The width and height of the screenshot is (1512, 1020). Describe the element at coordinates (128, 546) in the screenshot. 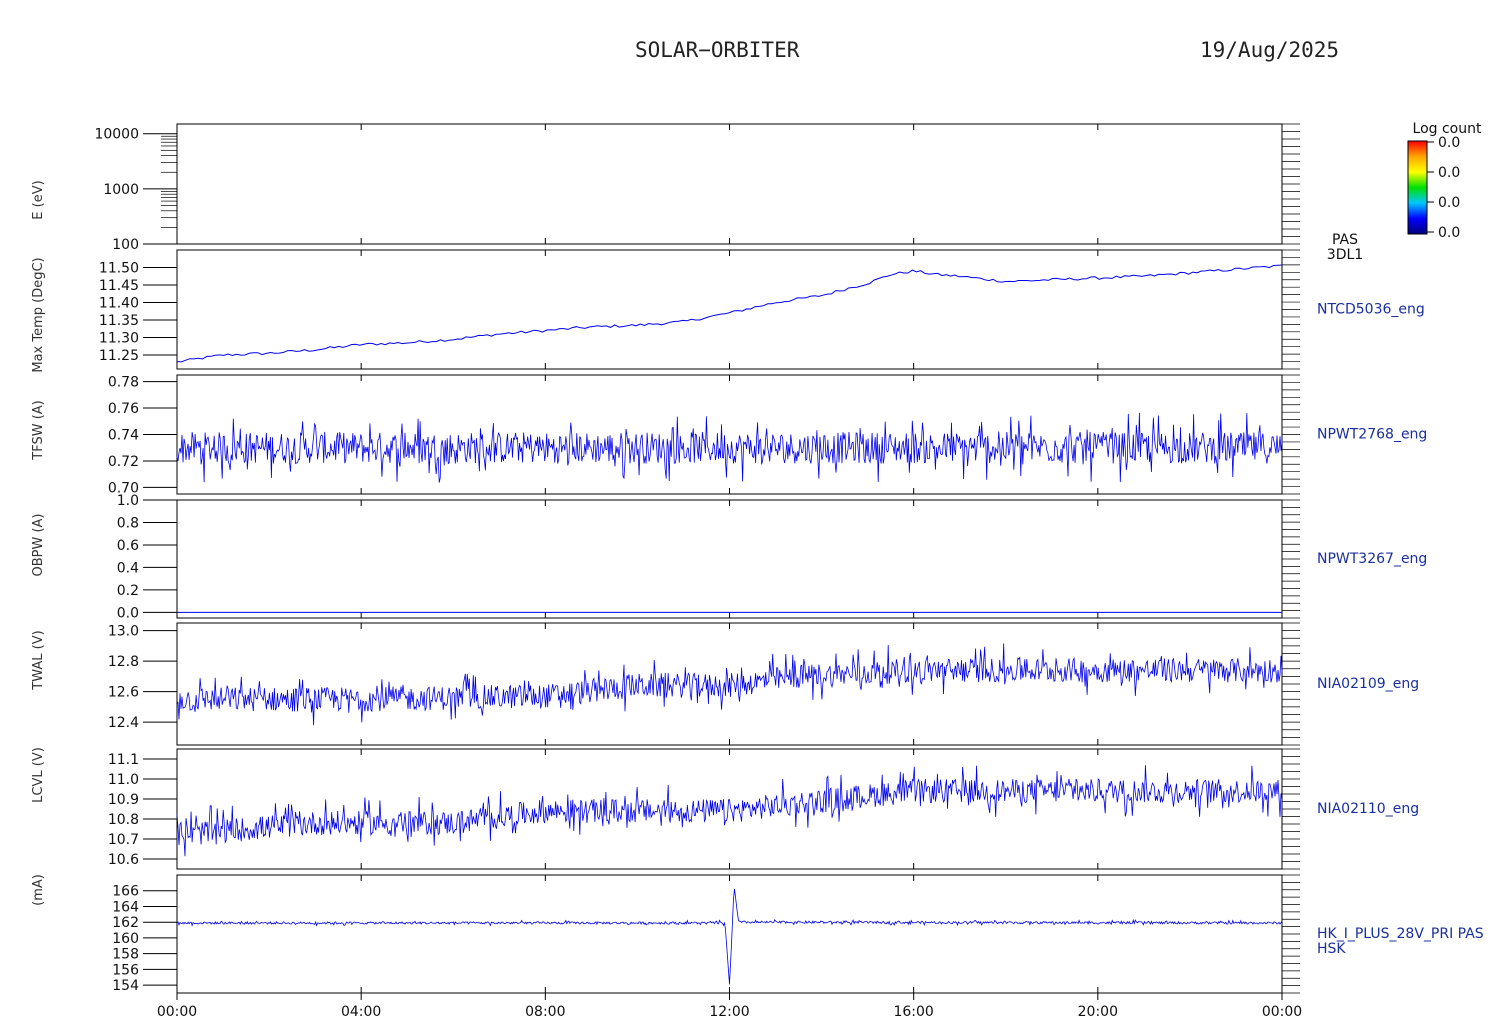

I see `y-tick-label: 0.6` at that location.